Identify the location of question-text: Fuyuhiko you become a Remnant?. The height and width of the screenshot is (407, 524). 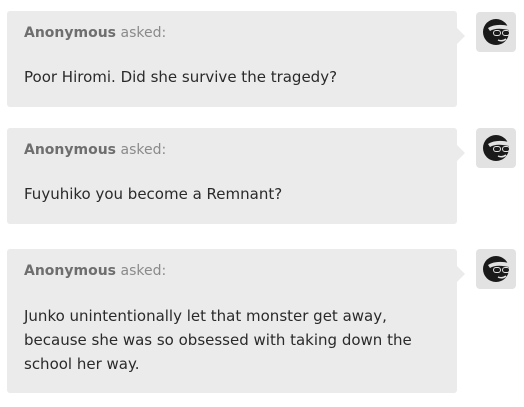
(153, 194).